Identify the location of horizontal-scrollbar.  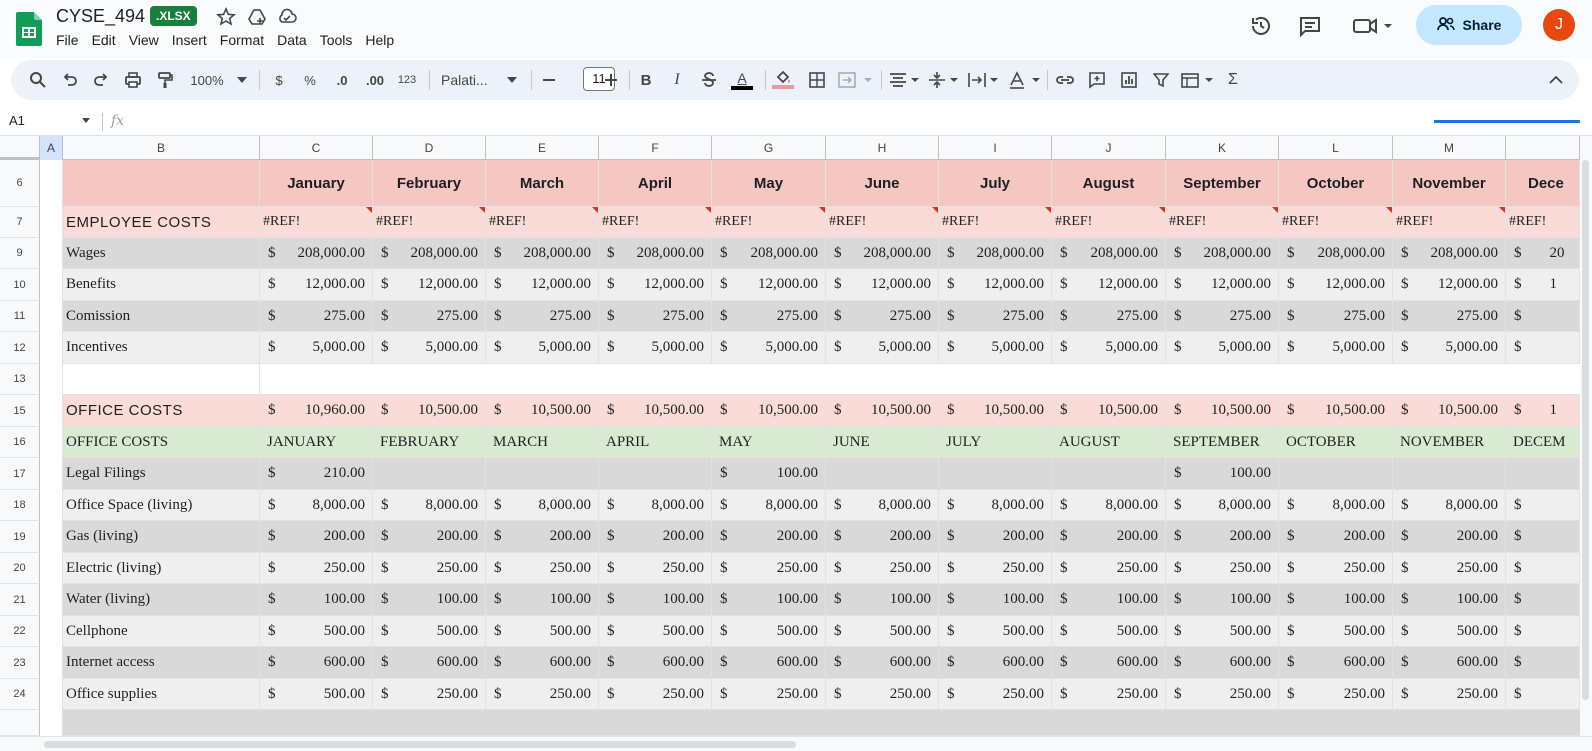
(796, 743).